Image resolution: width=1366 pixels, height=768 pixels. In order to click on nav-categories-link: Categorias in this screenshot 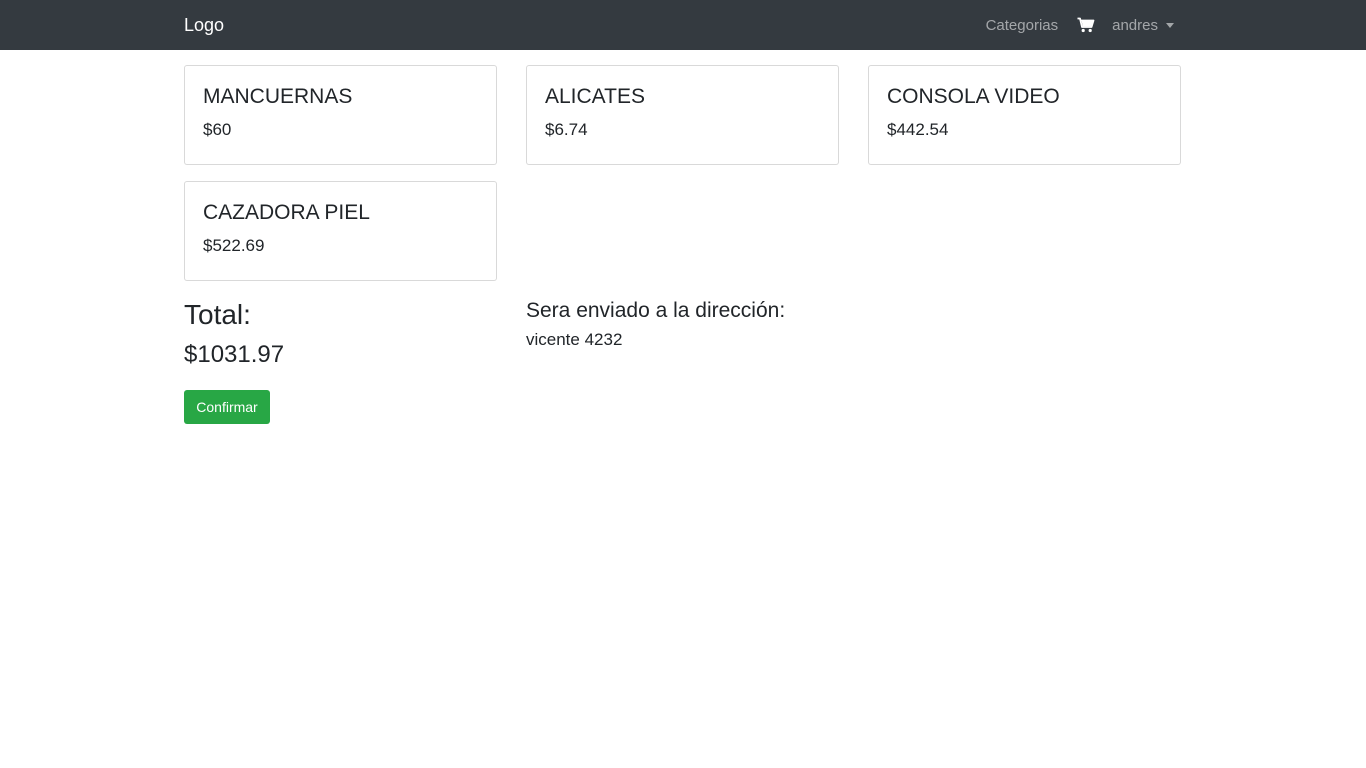, I will do `click(1022, 25)`.